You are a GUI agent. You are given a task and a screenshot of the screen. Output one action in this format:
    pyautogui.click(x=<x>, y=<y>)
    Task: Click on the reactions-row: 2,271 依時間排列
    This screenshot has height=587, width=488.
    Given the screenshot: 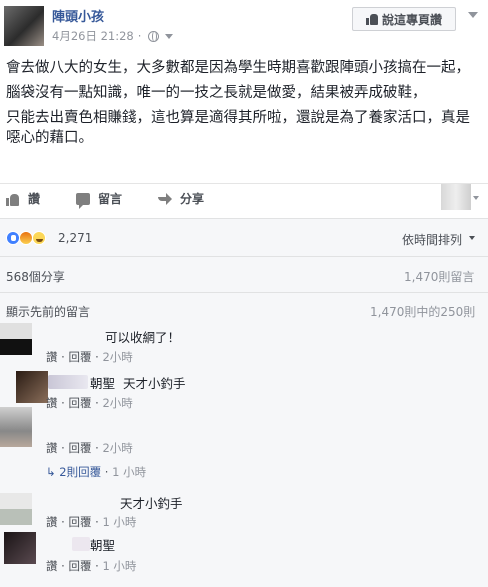 What is the action you would take?
    pyautogui.click(x=244, y=238)
    